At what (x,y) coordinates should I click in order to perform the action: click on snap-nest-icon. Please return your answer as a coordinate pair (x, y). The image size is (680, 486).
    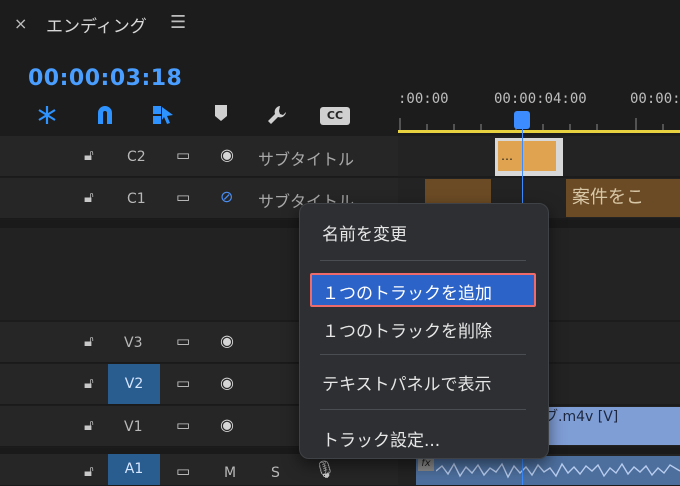
    Looking at the image, I should click on (47, 117).